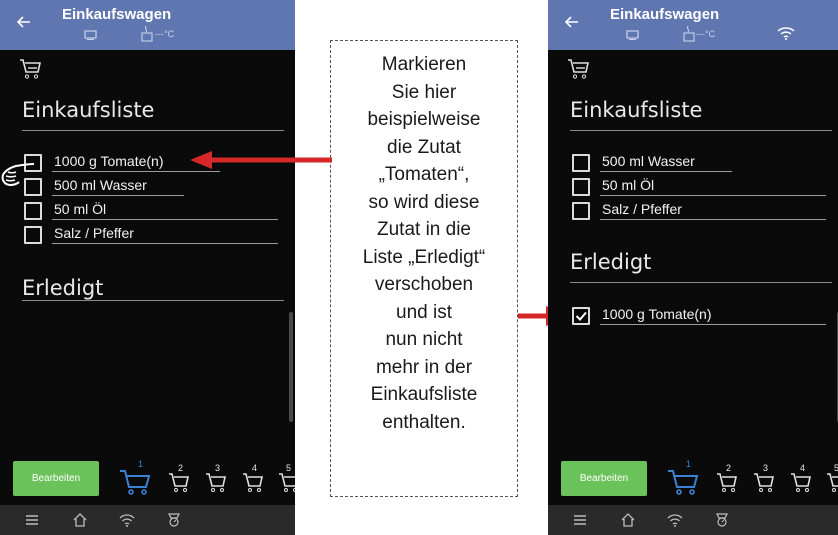  What do you see at coordinates (424, 174) in the screenshot?
I see `callout-line: „Tomaten“,` at bounding box center [424, 174].